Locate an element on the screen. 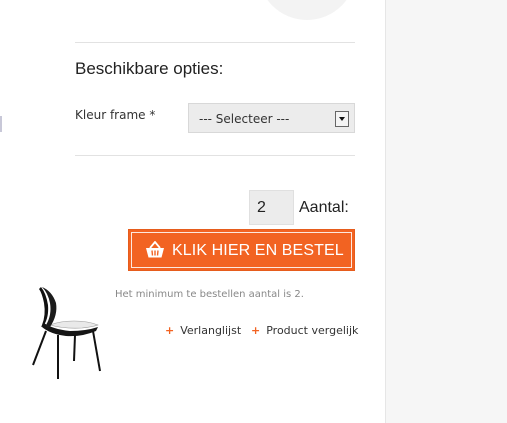 The image size is (507, 423). wishlist-link: + Verlanglijst is located at coordinates (203, 330).